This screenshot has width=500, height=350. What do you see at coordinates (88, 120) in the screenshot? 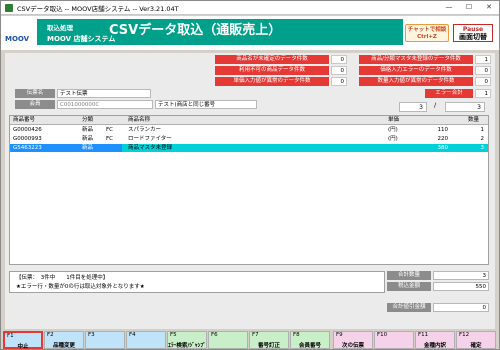
I see `col-class: 分類` at bounding box center [88, 120].